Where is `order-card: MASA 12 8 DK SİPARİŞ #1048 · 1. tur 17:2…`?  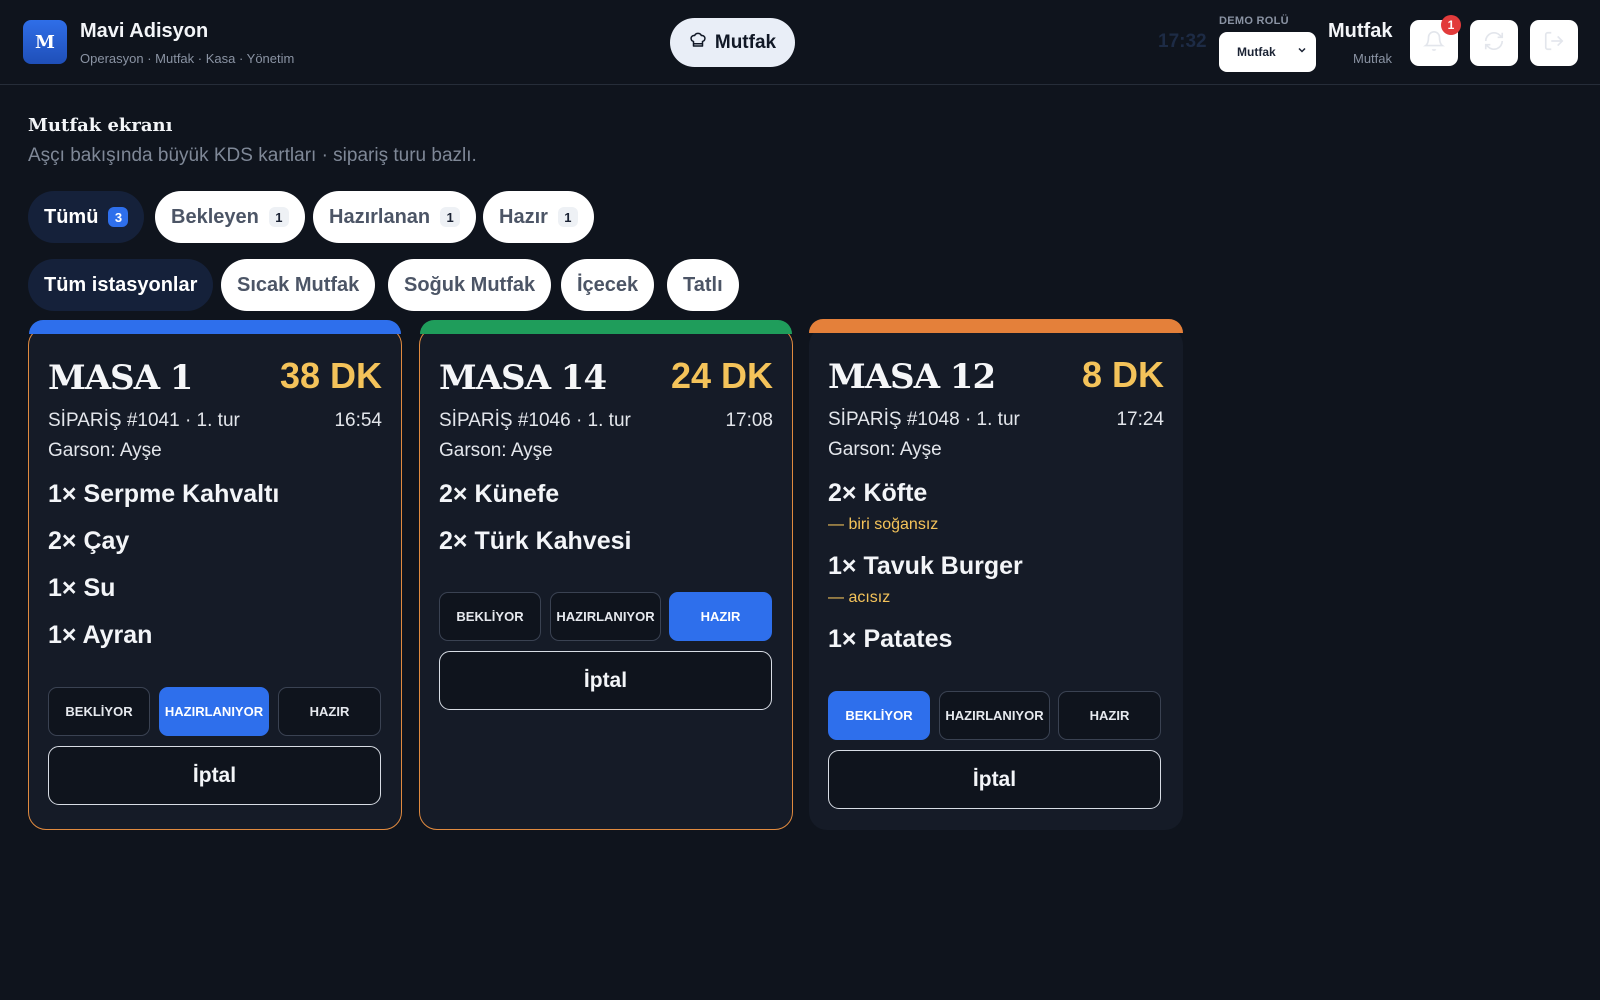
order-card: MASA 12 8 DK SİPARİŞ #1048 · 1. tur 17:2… is located at coordinates (996, 574).